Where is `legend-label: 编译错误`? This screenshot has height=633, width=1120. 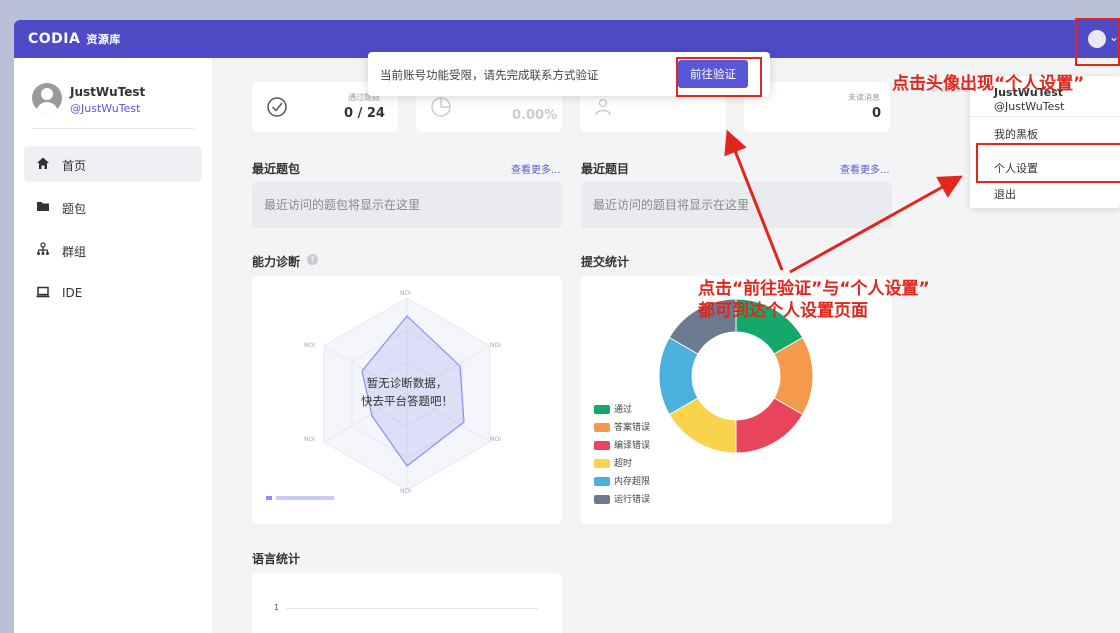 legend-label: 编译错误 is located at coordinates (632, 446).